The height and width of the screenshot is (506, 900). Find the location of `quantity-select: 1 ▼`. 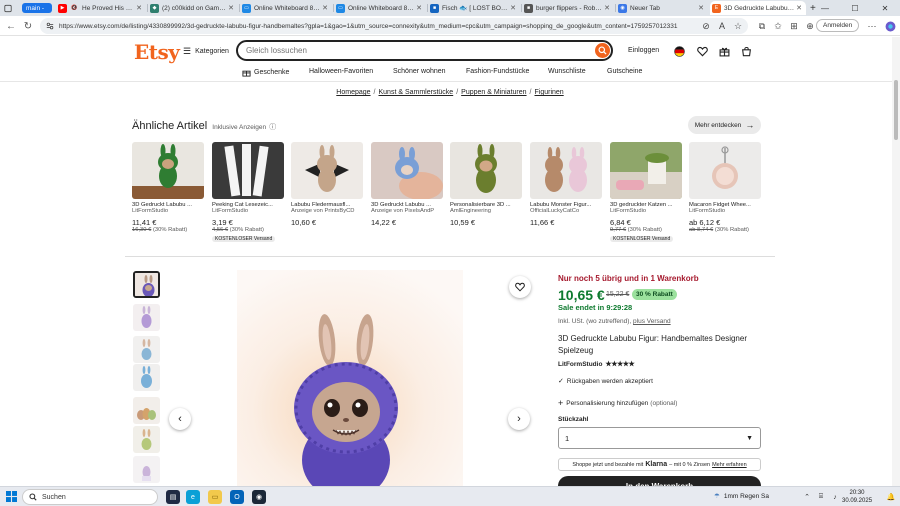

quantity-select: 1 ▼ is located at coordinates (659, 438).